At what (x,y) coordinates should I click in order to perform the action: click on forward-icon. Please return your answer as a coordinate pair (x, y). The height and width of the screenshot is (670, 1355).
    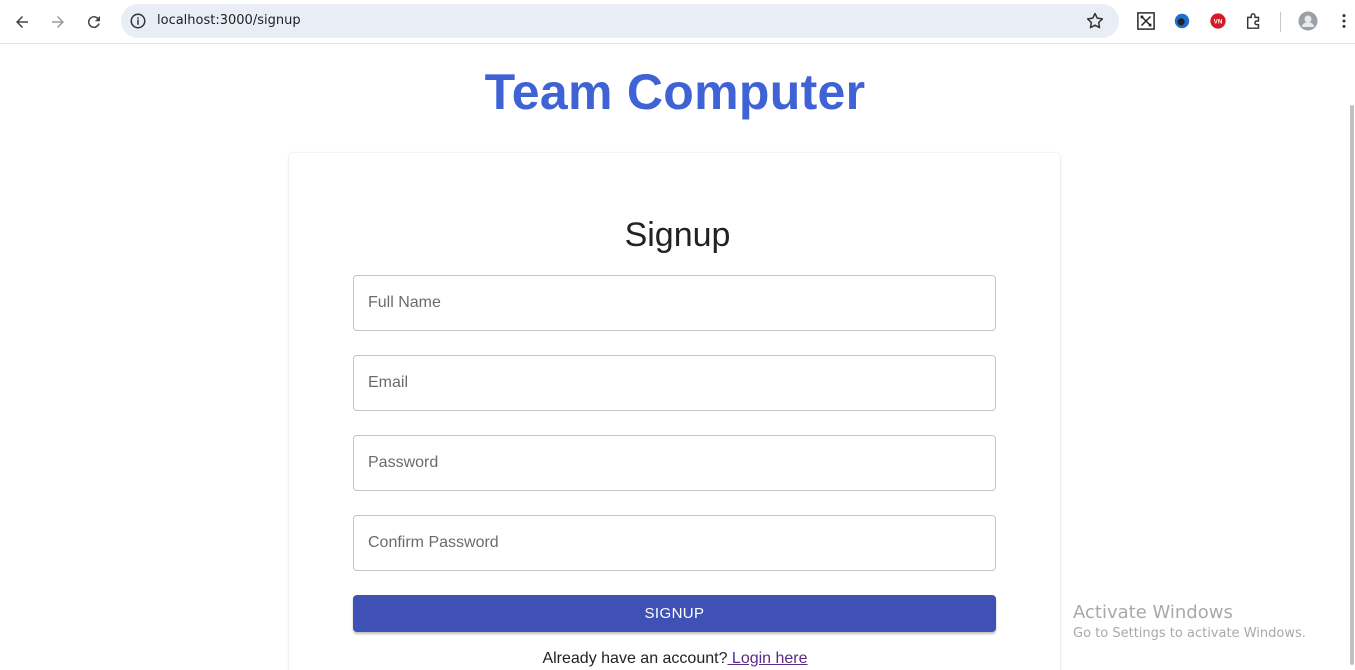
    Looking at the image, I should click on (58, 22).